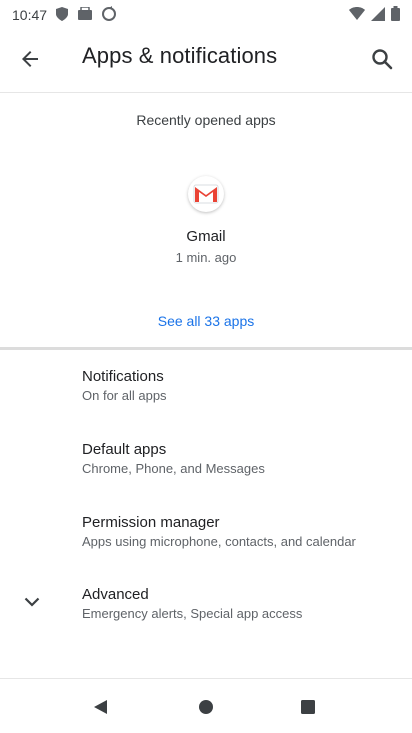 Image resolution: width=412 pixels, height=733 pixels. Describe the element at coordinates (206, 194) in the screenshot. I see `gmail-icon` at that location.